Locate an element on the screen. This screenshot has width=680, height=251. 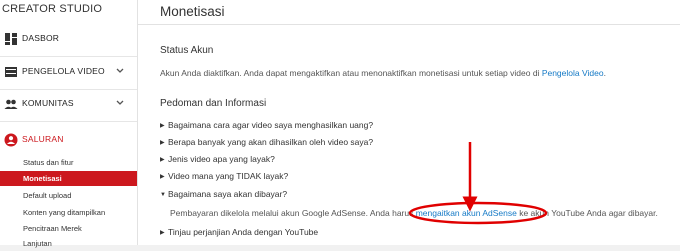
sidebar-item-saluran: SALURAN is located at coordinates (68, 140).